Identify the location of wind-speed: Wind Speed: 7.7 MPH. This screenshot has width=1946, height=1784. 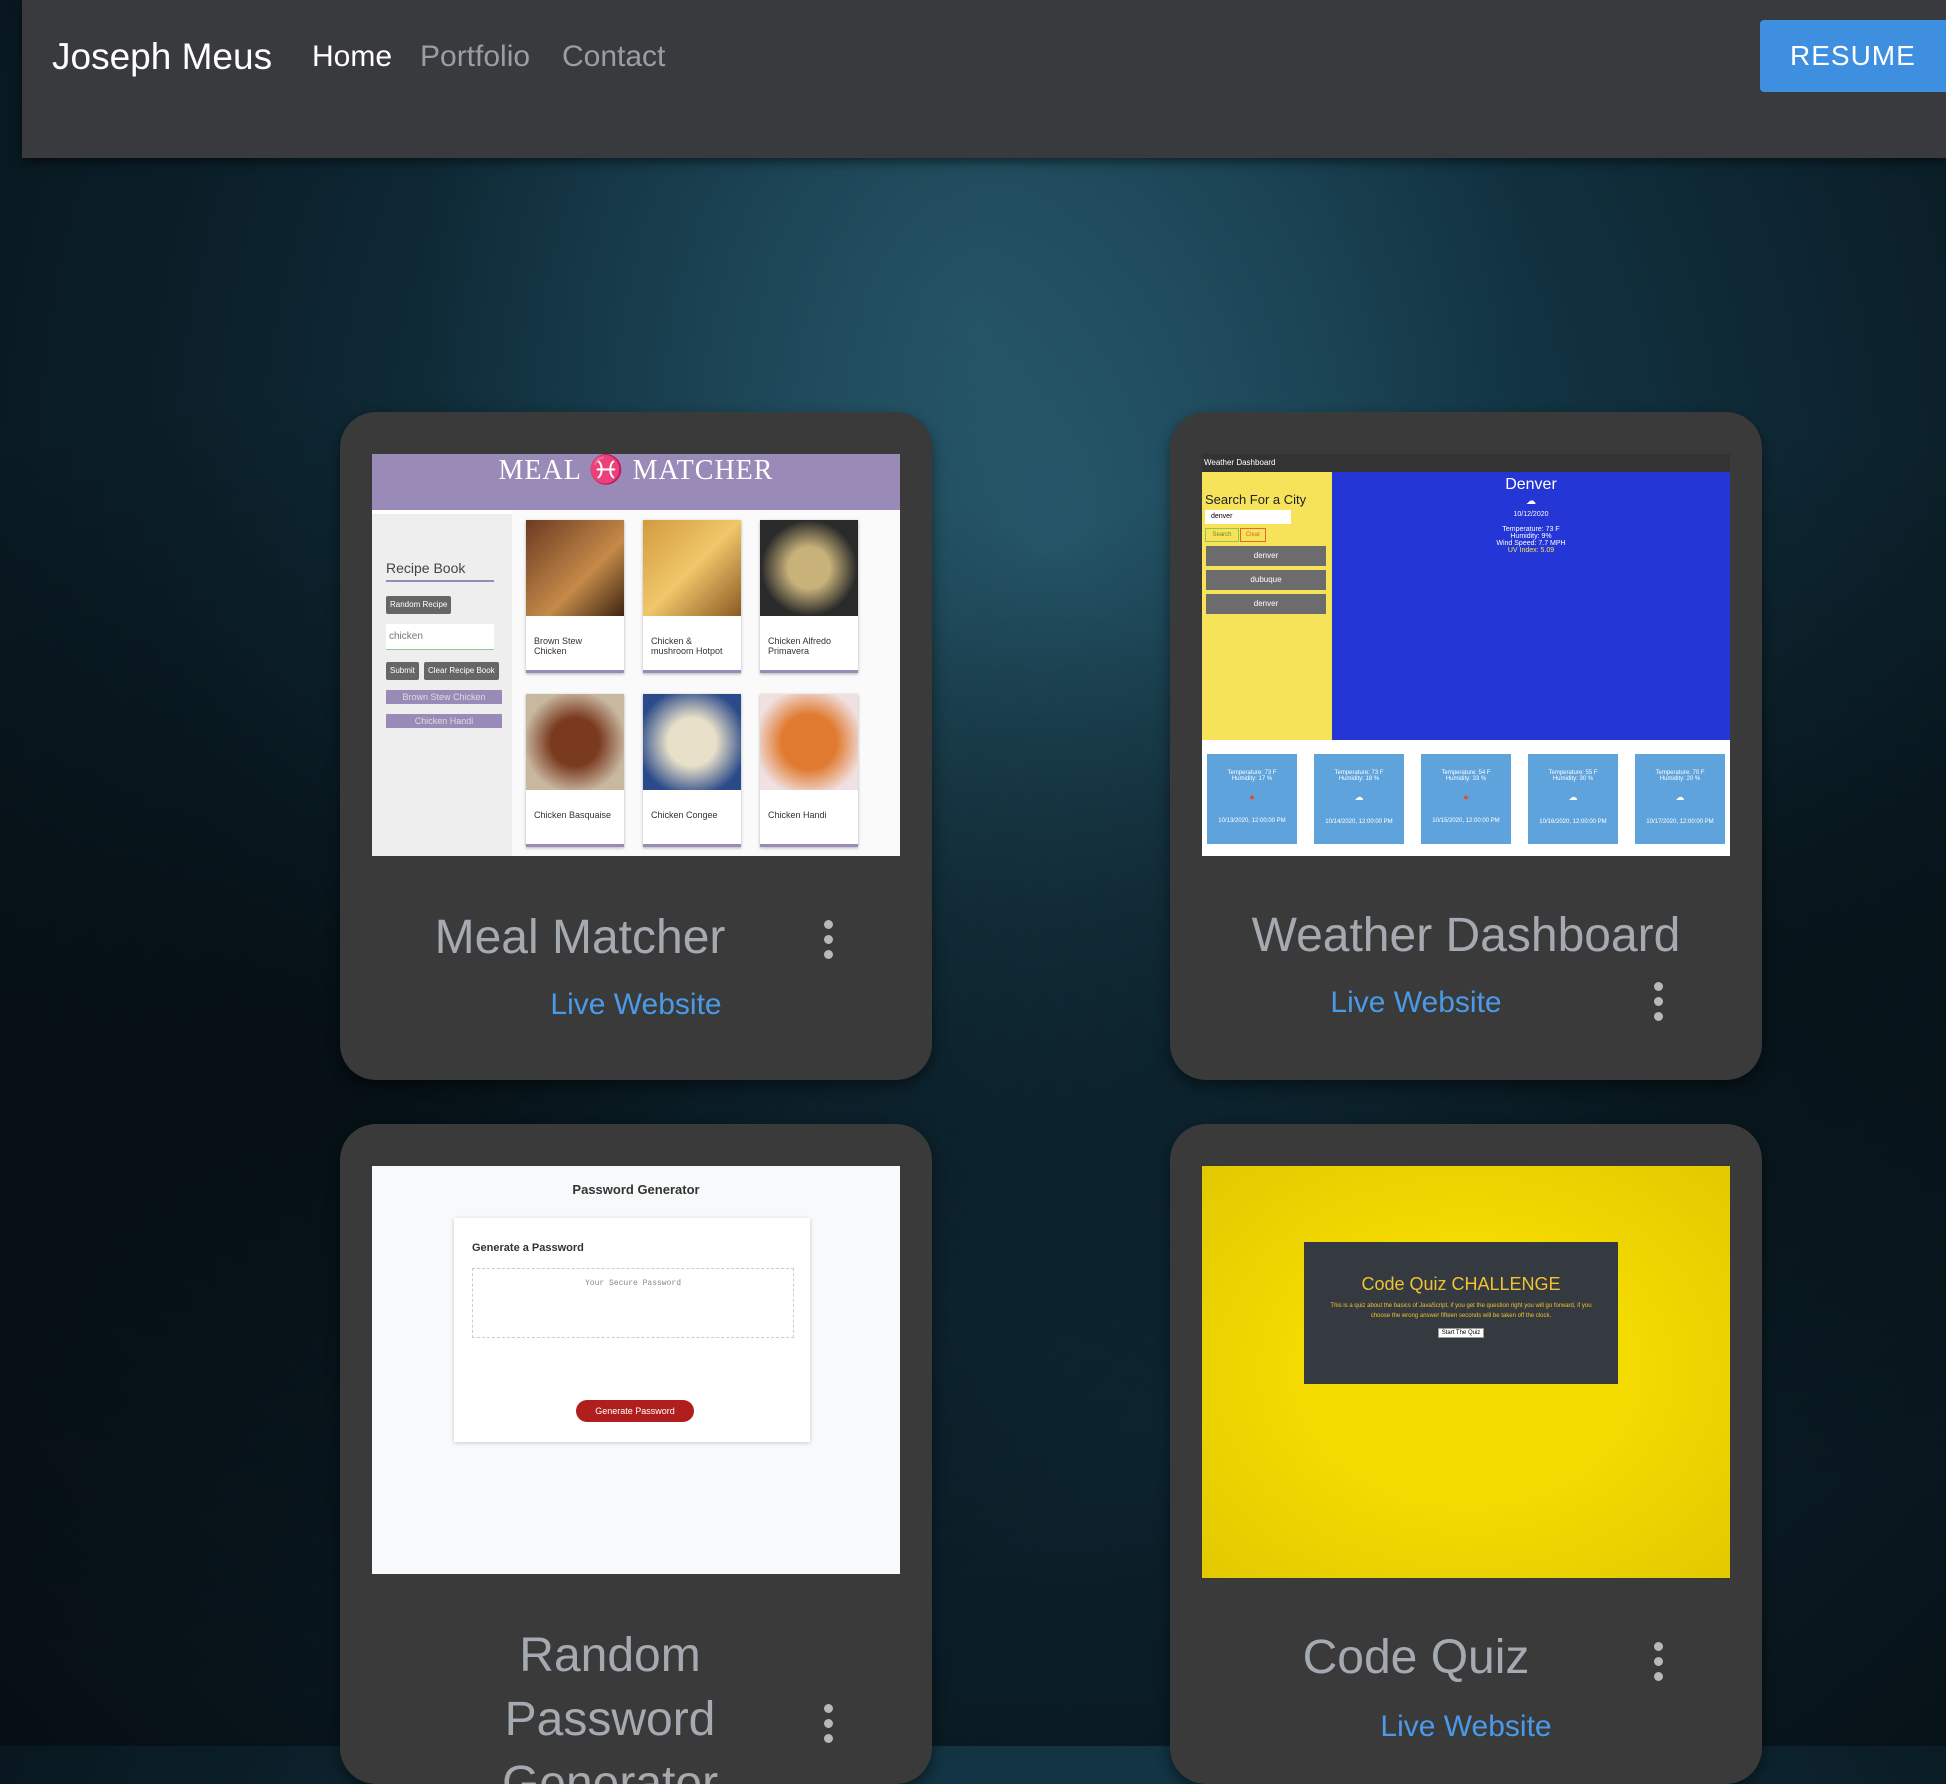
(1531, 543).